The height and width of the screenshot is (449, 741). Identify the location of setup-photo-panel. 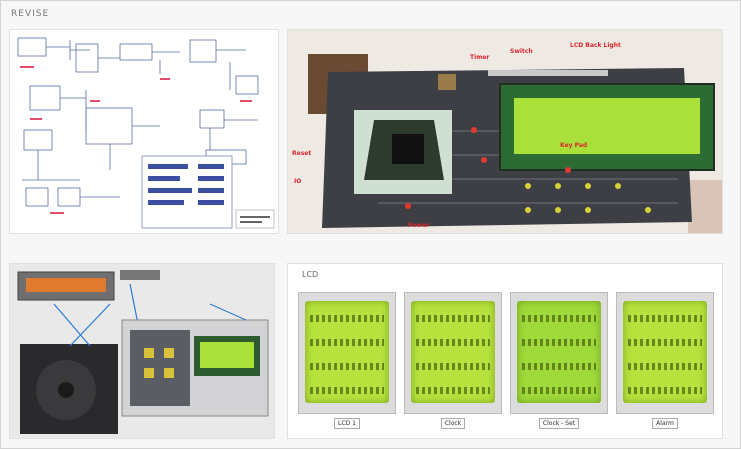
(142, 351).